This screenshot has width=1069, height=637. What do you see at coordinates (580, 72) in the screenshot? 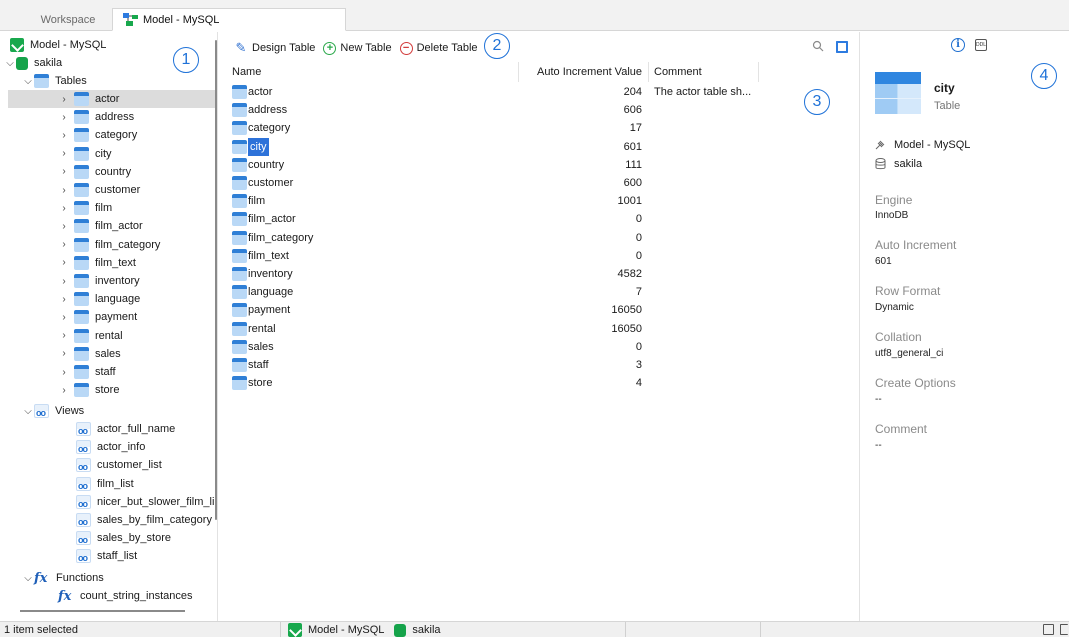
I see `column-header-auto-increment: Auto Increment Value` at bounding box center [580, 72].